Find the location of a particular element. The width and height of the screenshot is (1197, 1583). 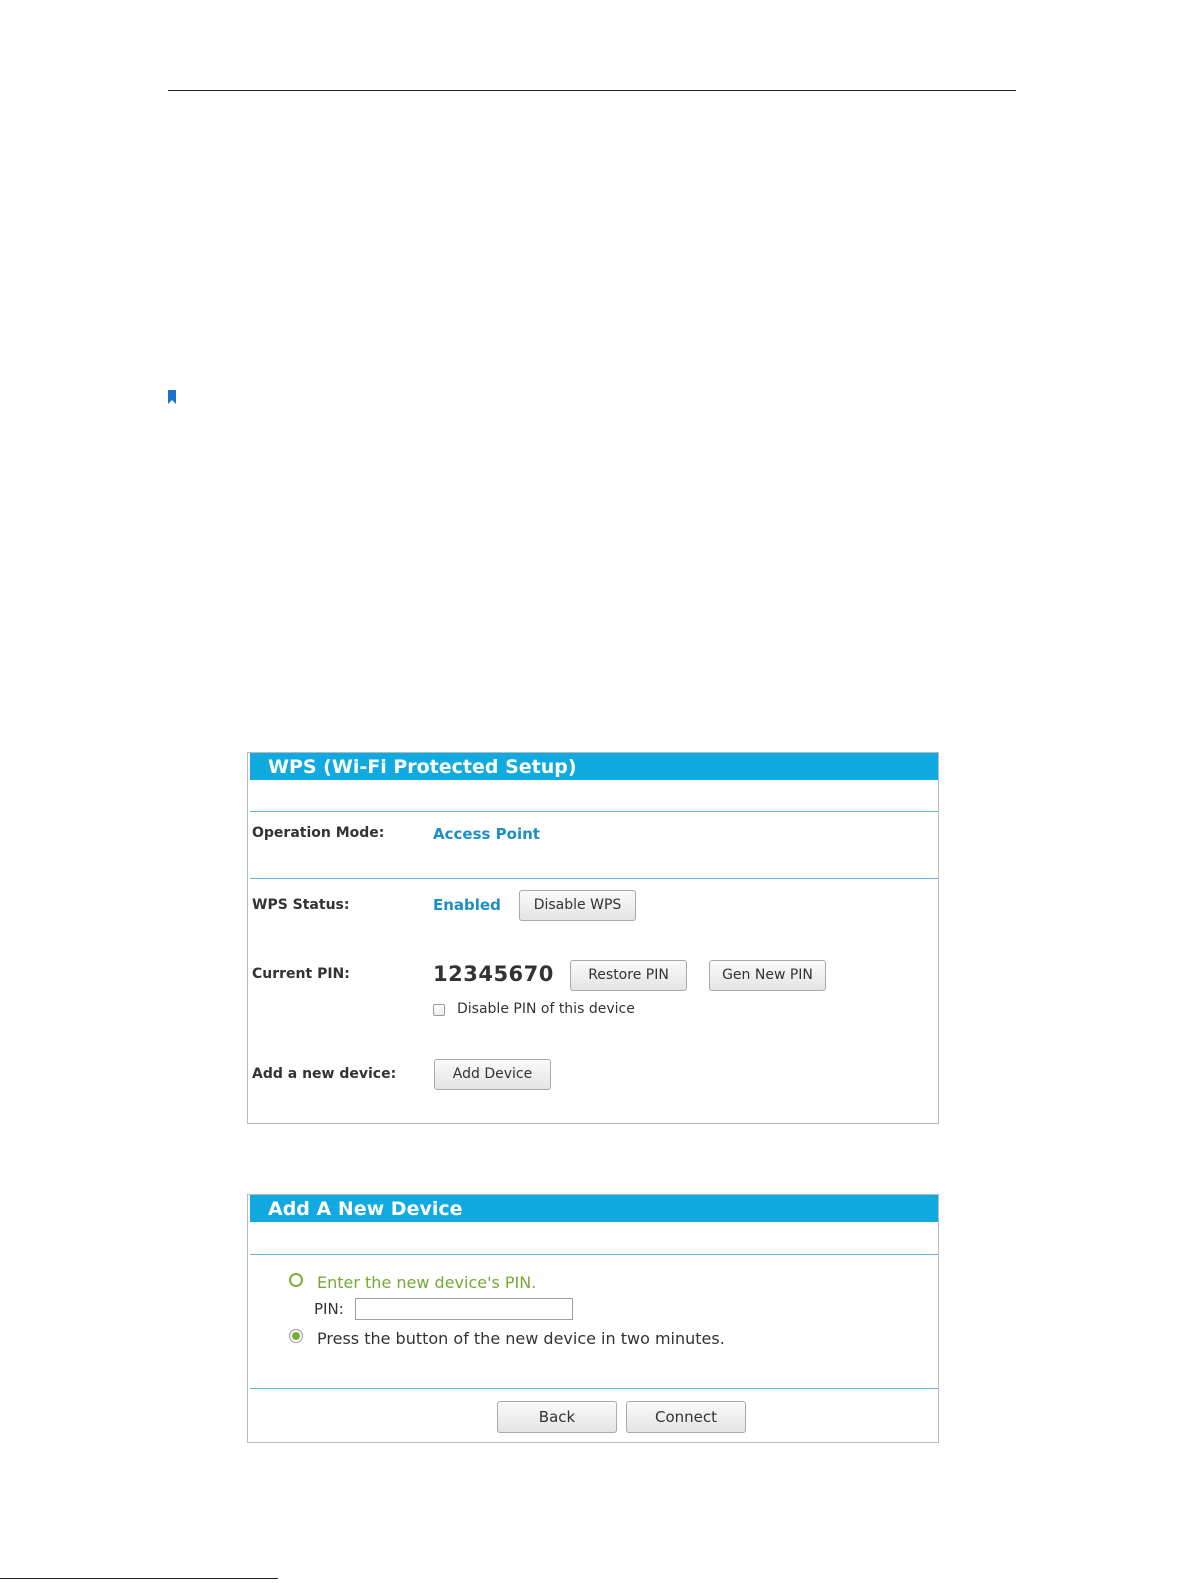

wps-panel-title: WPS (Wi-Fi Protected Setup) is located at coordinates (594, 766).